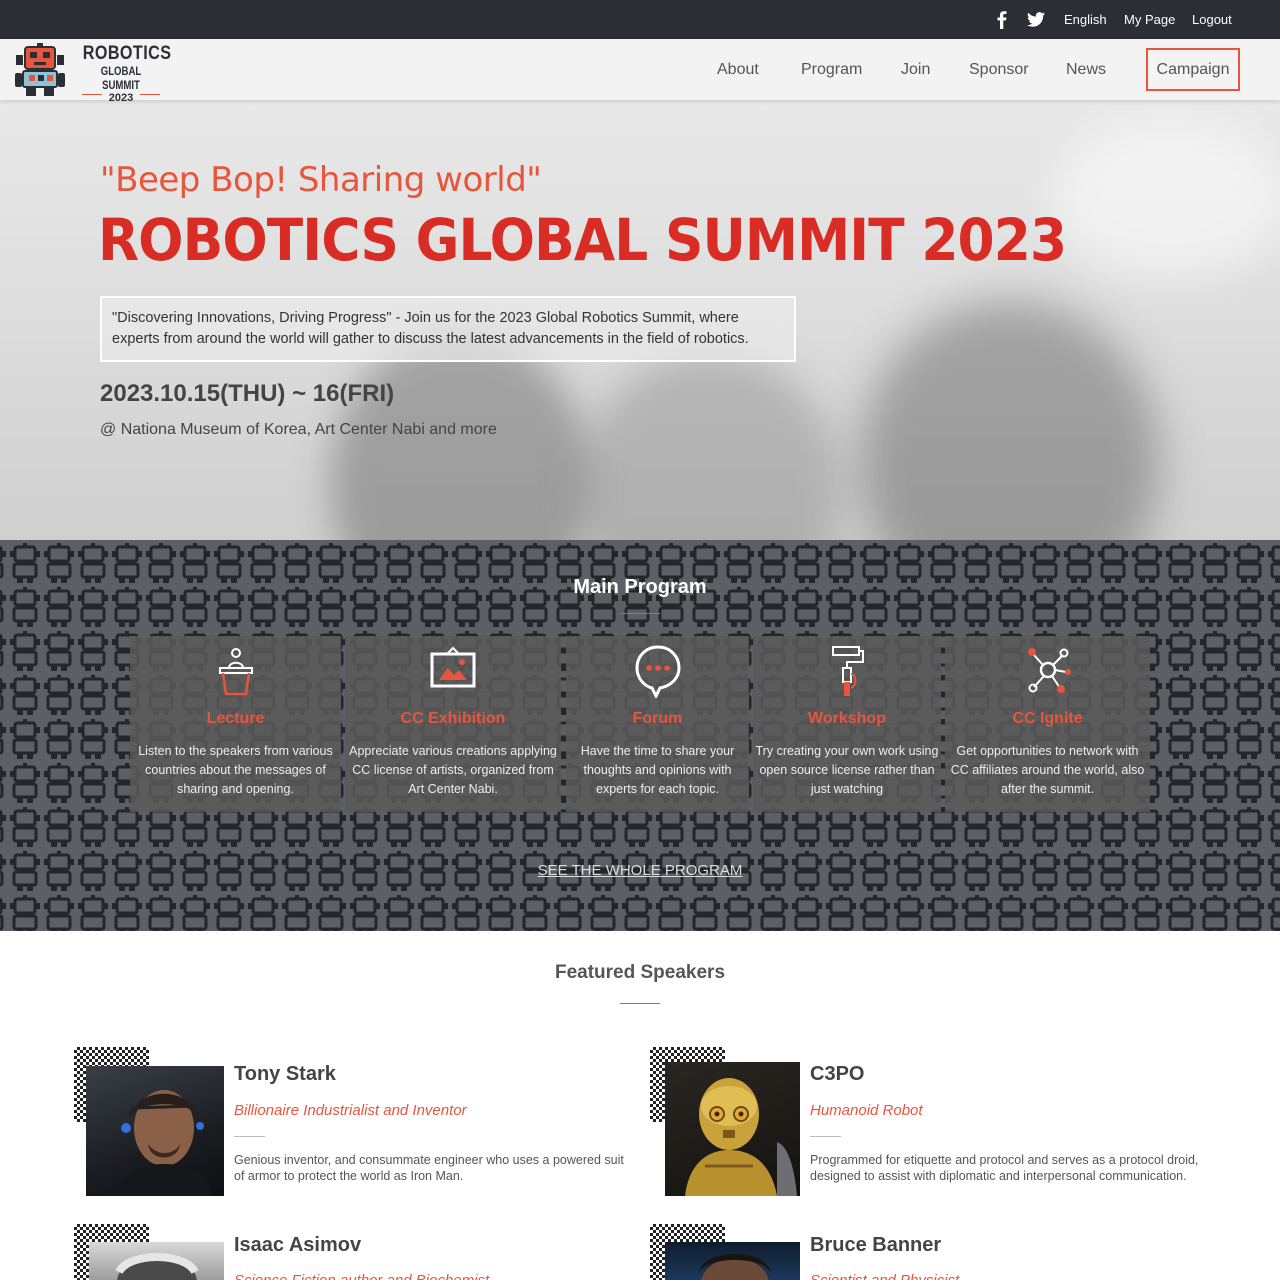  What do you see at coordinates (453, 718) in the screenshot?
I see `program-card-title: CC Exhibition` at bounding box center [453, 718].